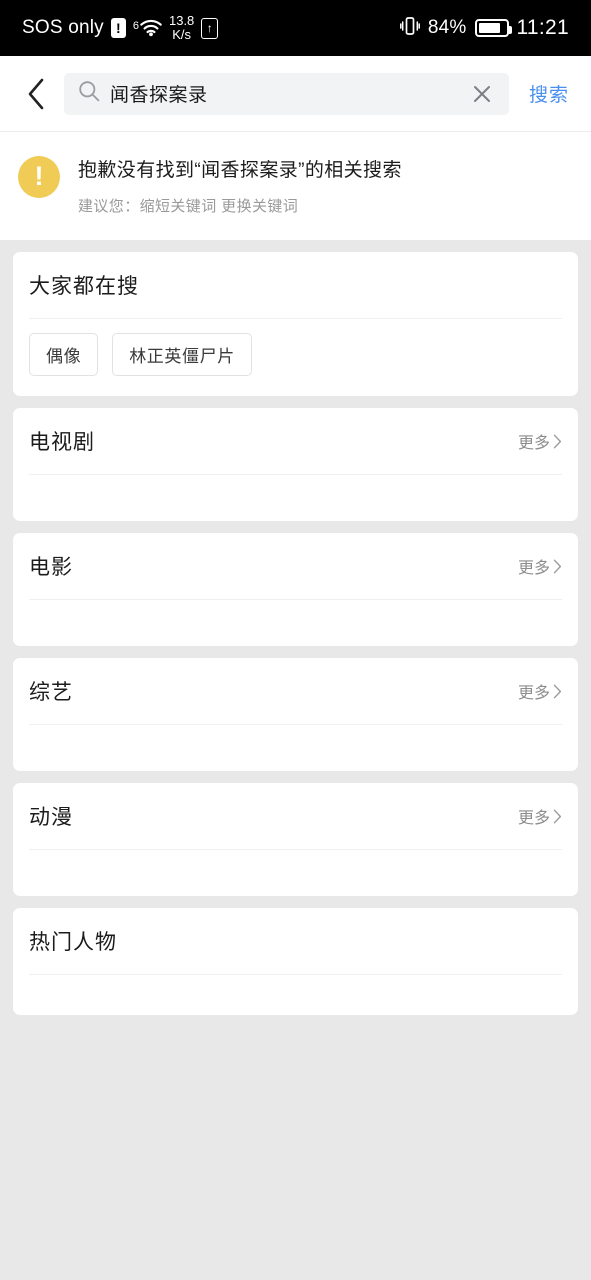 The width and height of the screenshot is (591, 1280). Describe the element at coordinates (64, 354) in the screenshot. I see `trending-tag: 偶像` at that location.